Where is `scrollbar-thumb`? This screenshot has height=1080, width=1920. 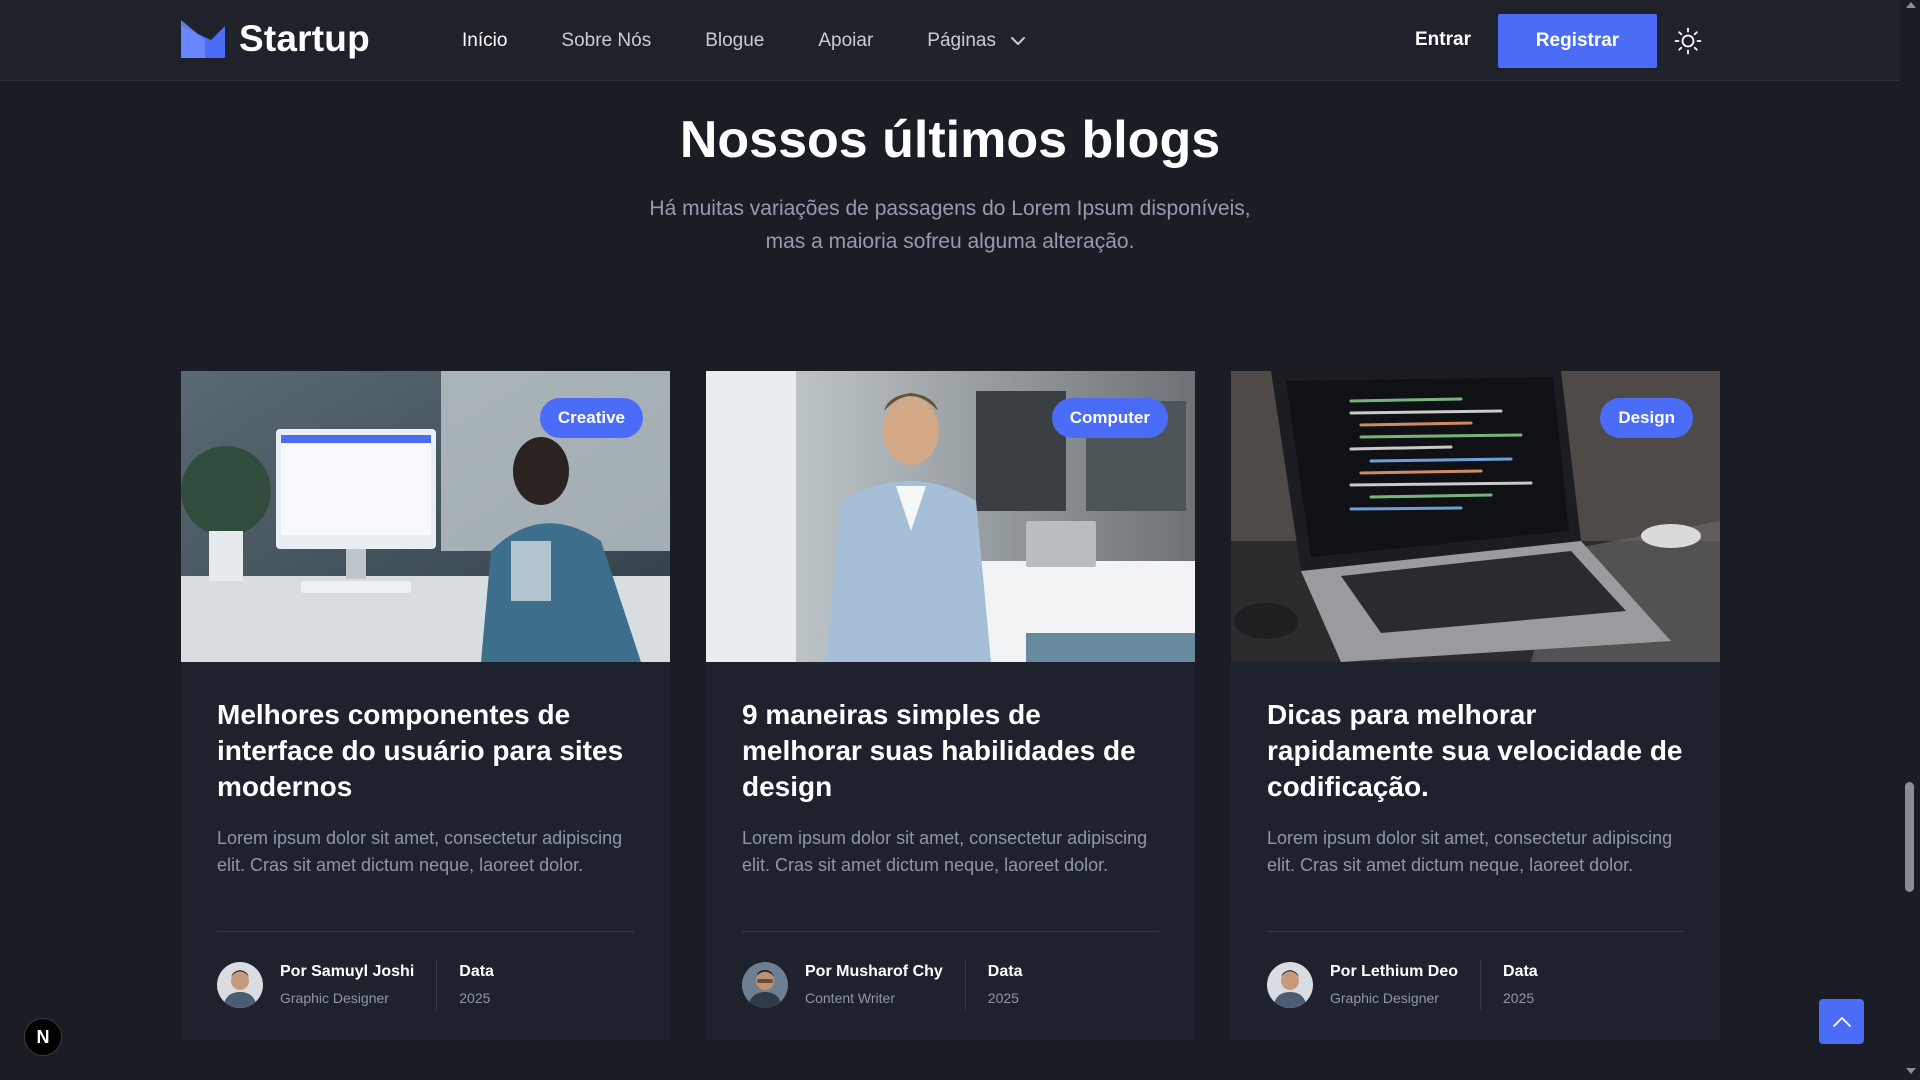 scrollbar-thumb is located at coordinates (1909, 837).